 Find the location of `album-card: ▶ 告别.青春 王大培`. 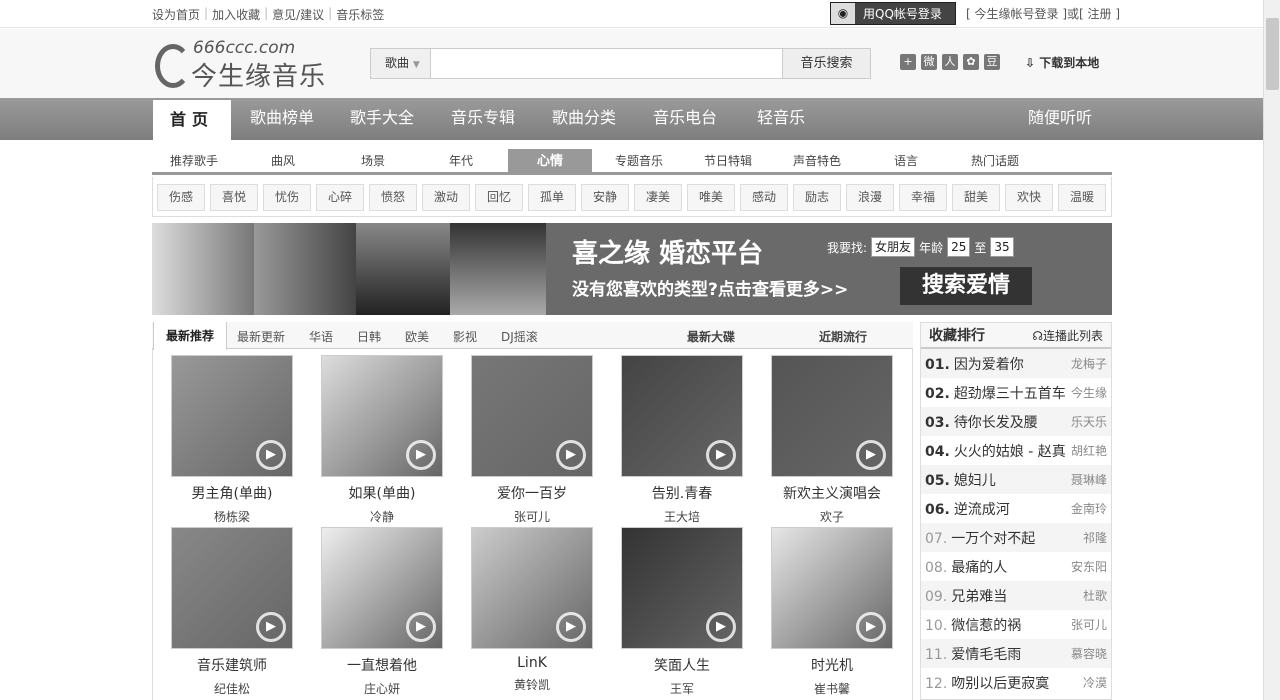

album-card: ▶ 告别.青春 王大培 is located at coordinates (682, 440).